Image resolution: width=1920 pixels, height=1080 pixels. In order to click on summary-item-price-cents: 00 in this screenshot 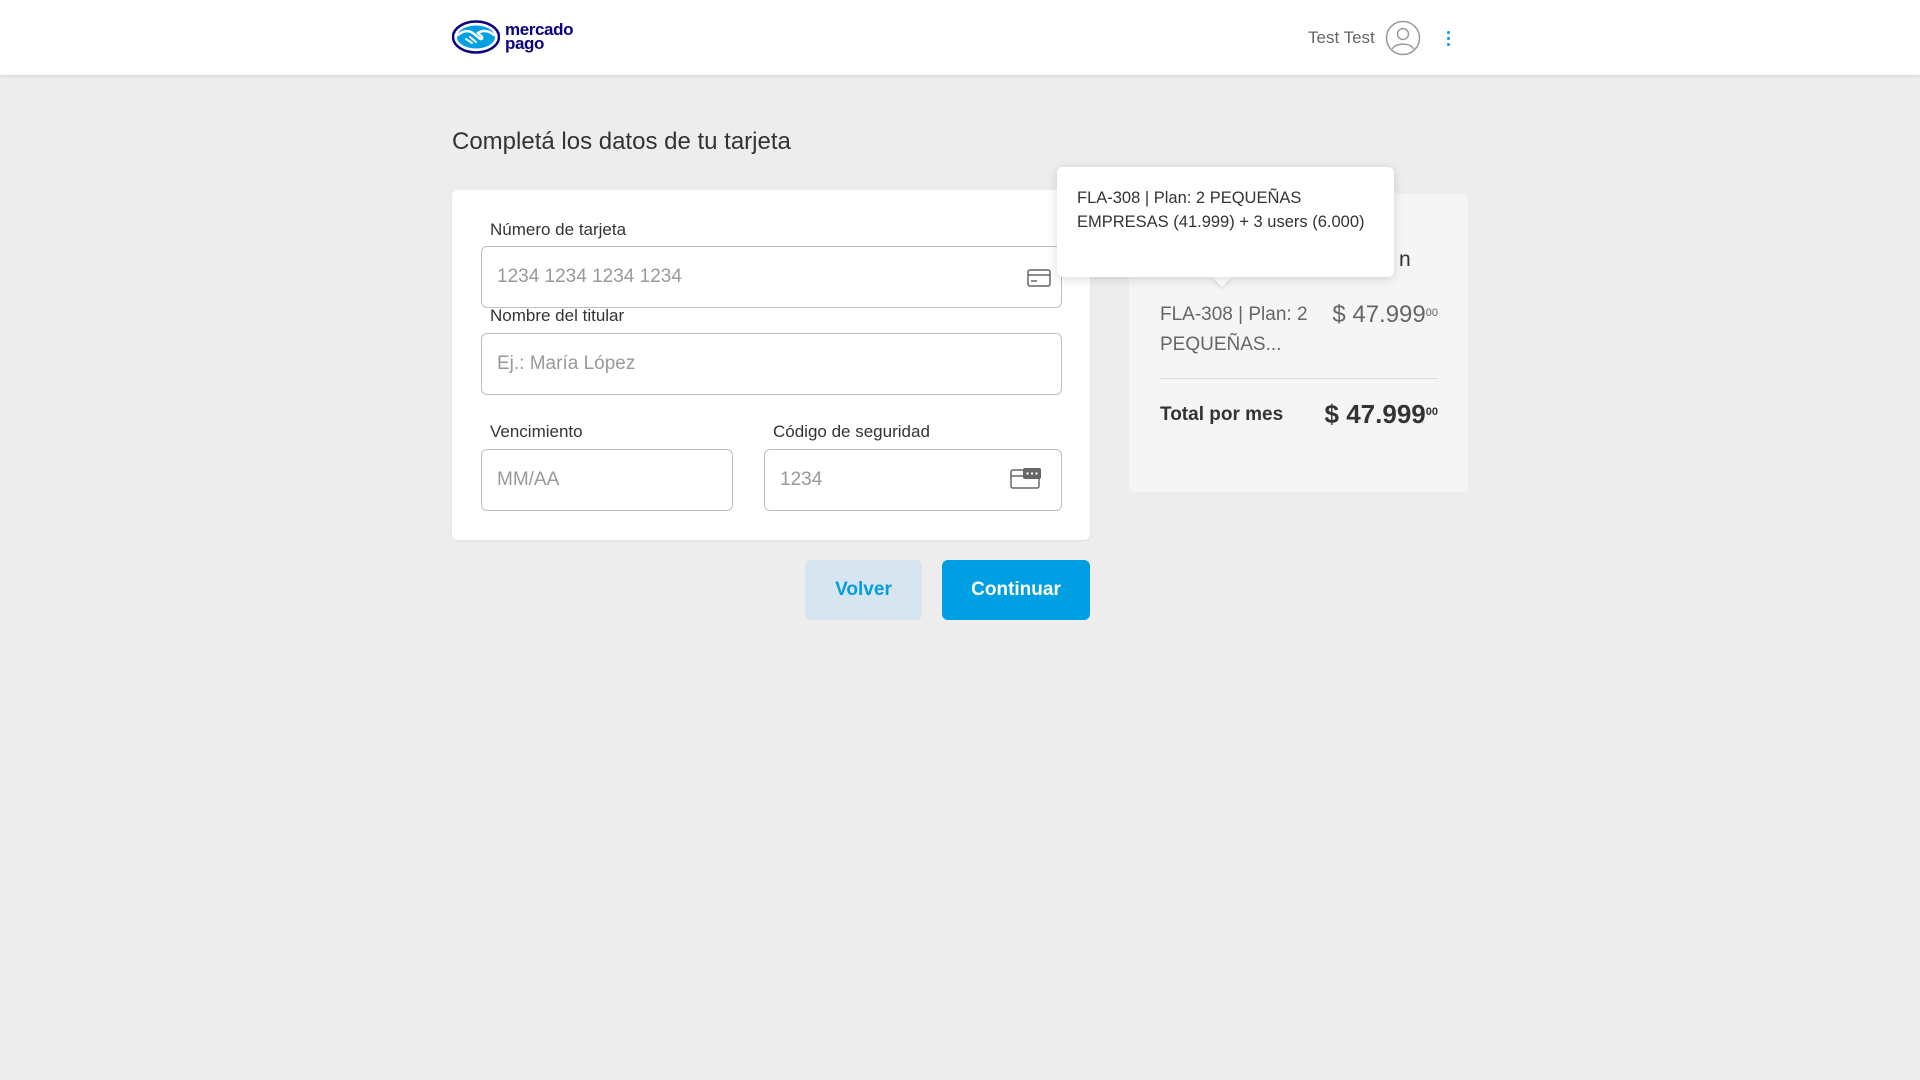, I will do `click(1431, 313)`.